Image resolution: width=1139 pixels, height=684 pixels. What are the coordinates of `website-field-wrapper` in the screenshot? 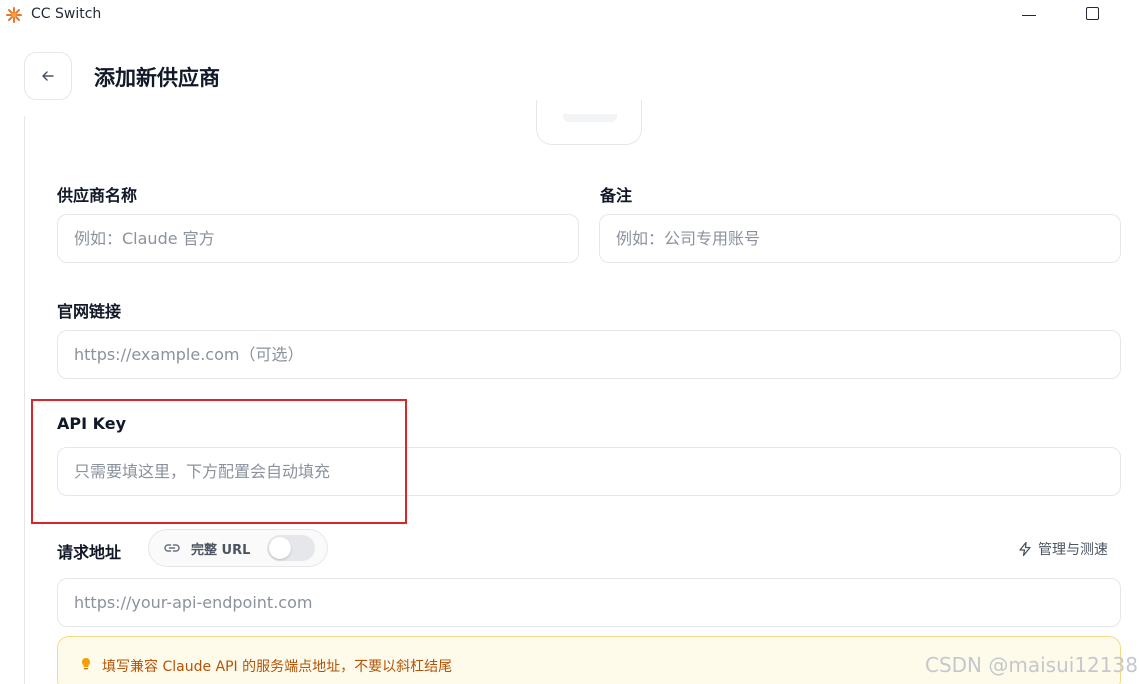 It's located at (589, 354).